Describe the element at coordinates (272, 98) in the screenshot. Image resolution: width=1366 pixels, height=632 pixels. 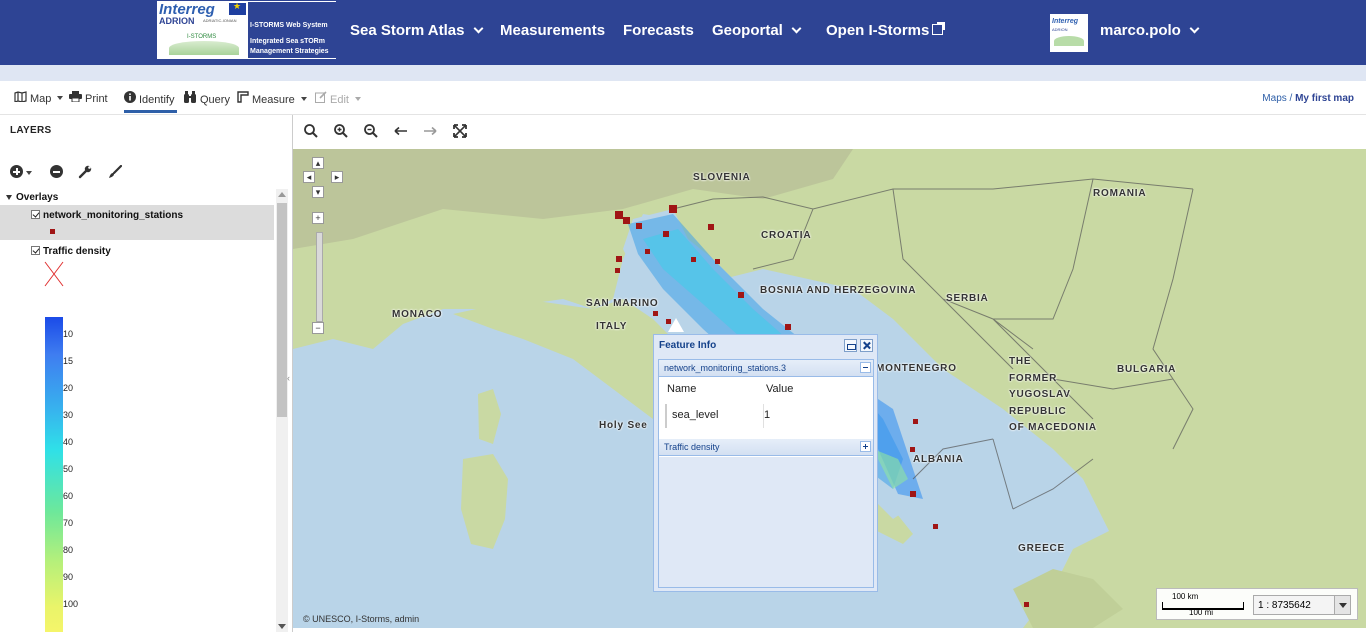
I see `measure-button: Measure` at that location.